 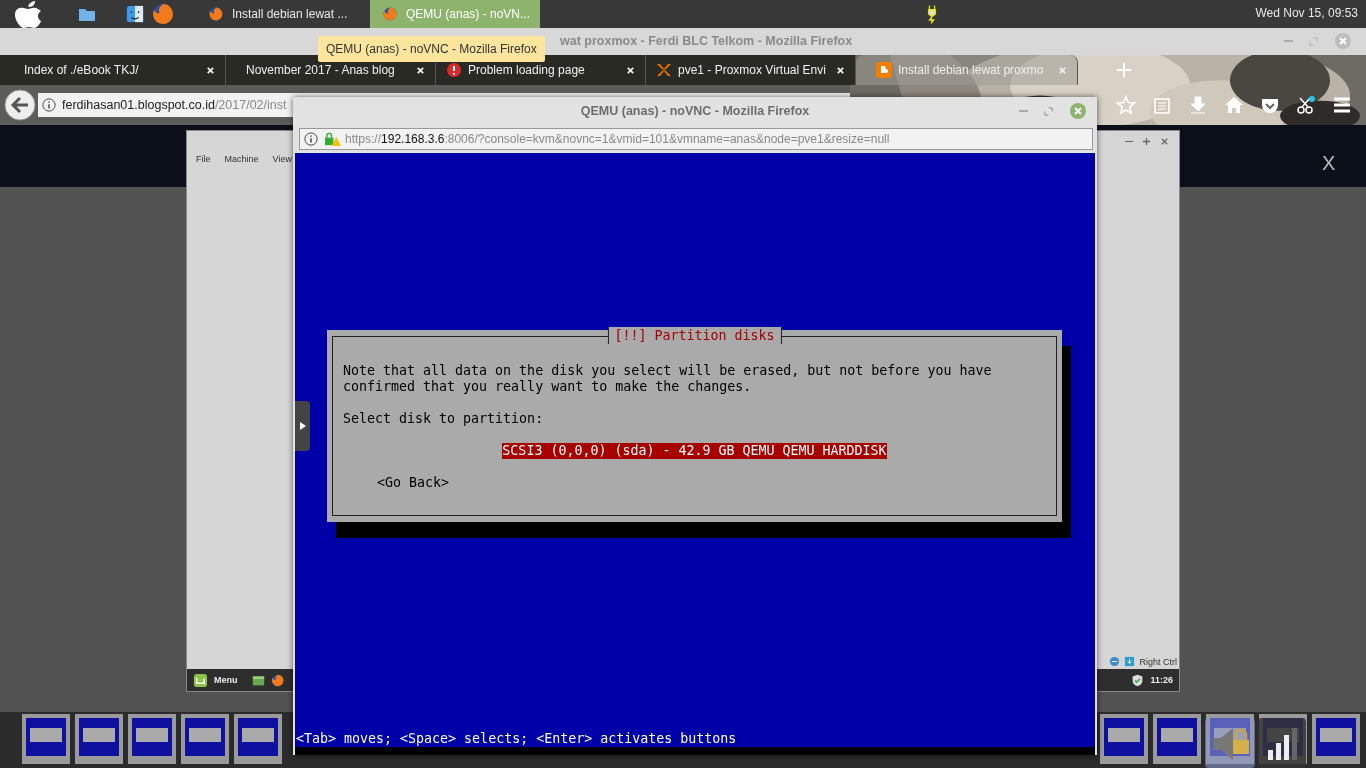 I want to click on menu-item: View, so click(x=282, y=159).